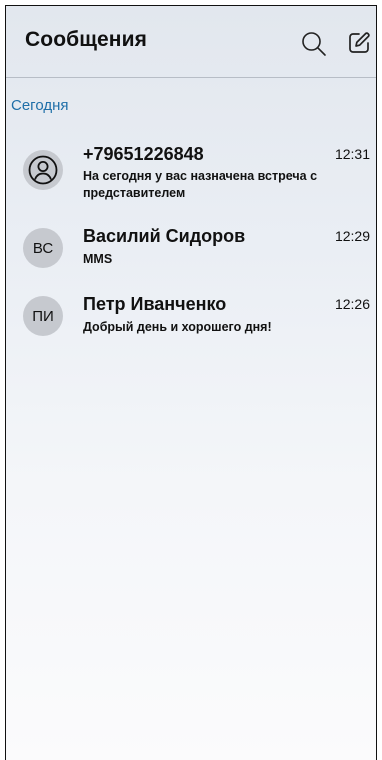 Image resolution: width=382 pixels, height=760 pixels. Describe the element at coordinates (177, 327) in the screenshot. I see `message-preview: Добрый день и хорошего дня!` at that location.